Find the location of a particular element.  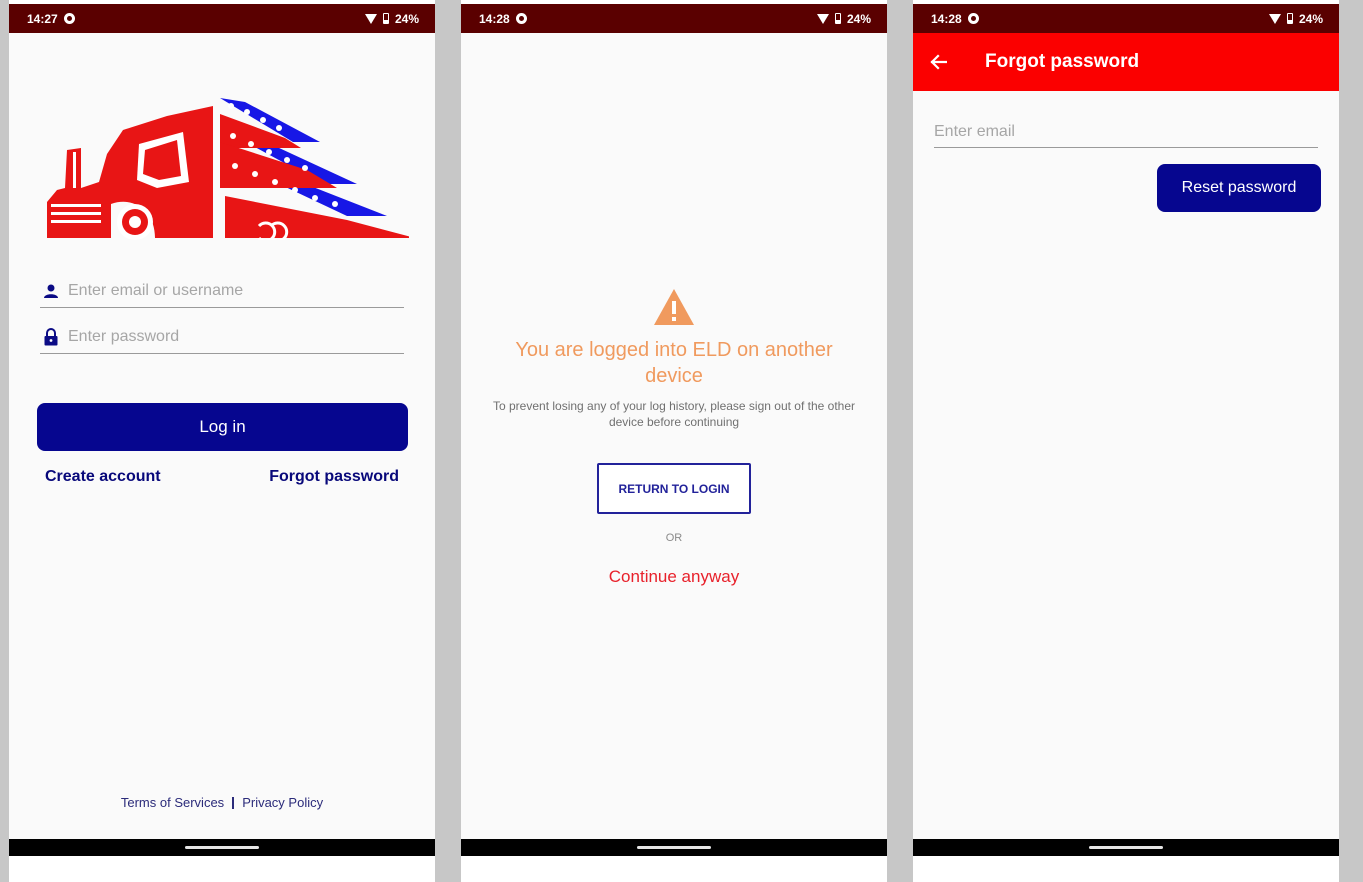

app-bar: Forgot password is located at coordinates (1126, 62).